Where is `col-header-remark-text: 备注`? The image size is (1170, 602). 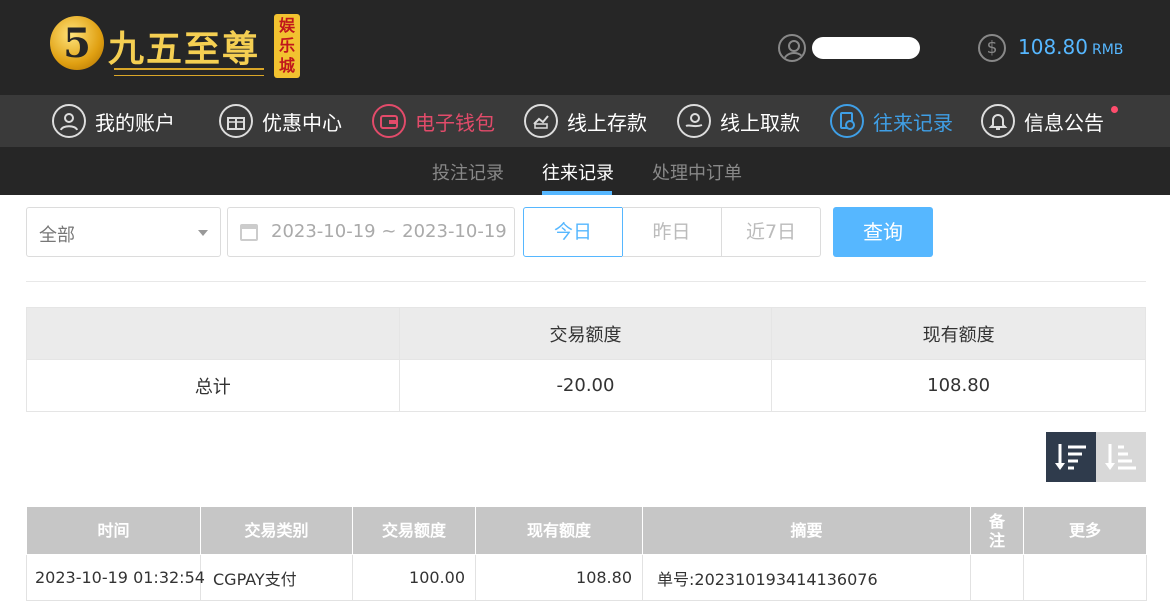
col-header-remark-text: 备注 is located at coordinates (996, 530).